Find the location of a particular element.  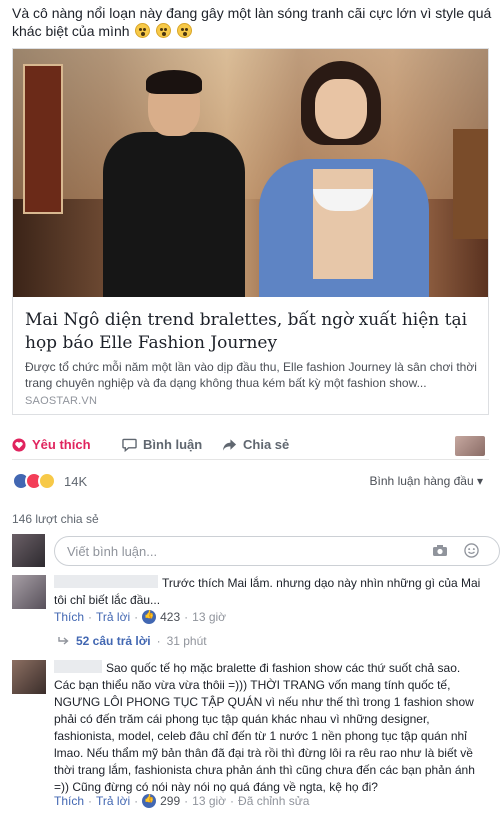

photo-person-woman is located at coordinates (343, 178).